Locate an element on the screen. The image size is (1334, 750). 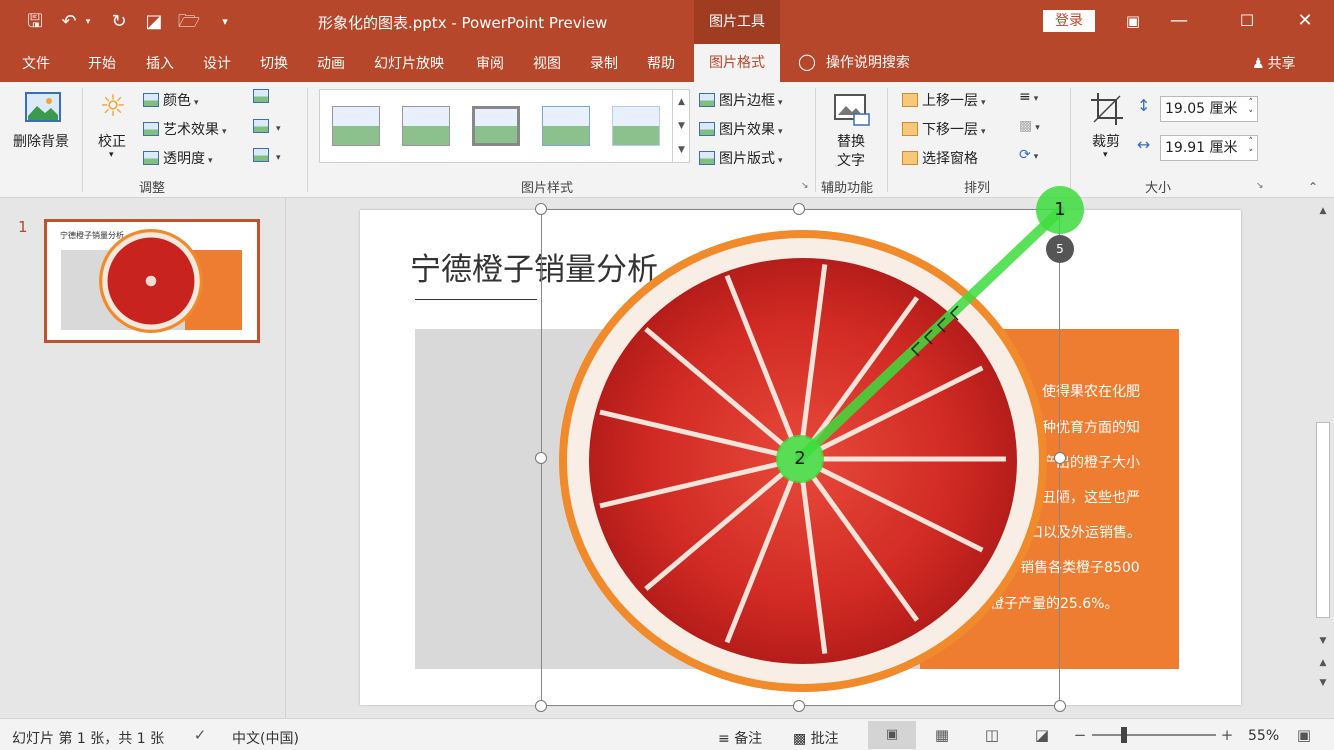
picture-layout-button: 图片版式 ▾ is located at coordinates (741, 158).